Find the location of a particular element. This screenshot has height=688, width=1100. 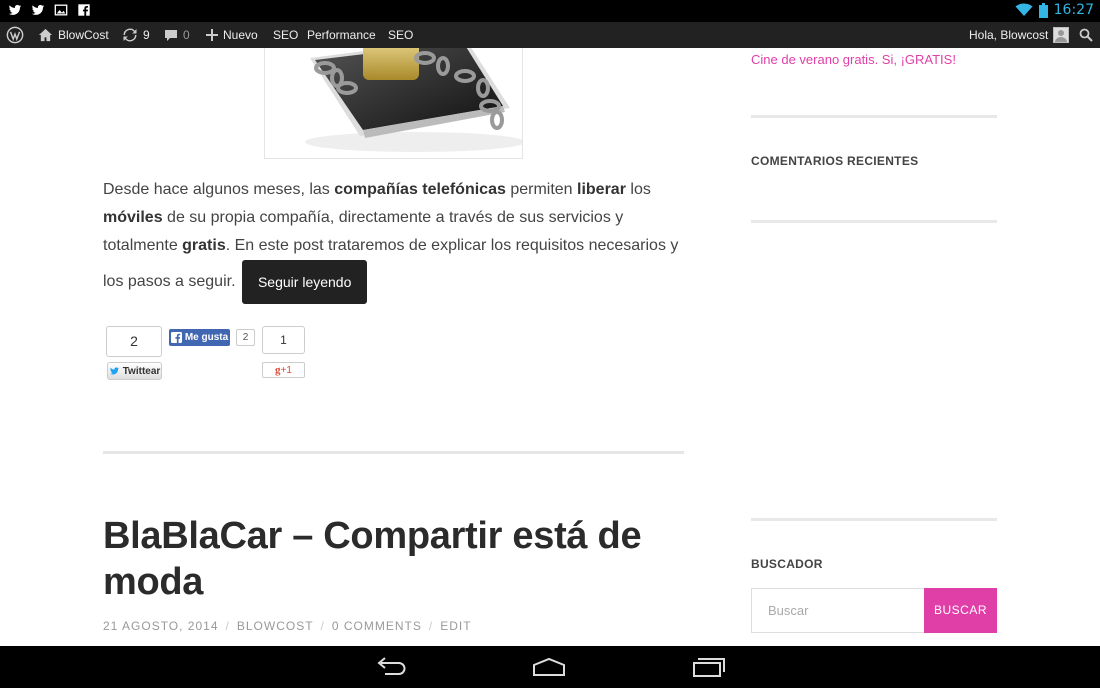

search-toggle is located at coordinates (1086, 35).